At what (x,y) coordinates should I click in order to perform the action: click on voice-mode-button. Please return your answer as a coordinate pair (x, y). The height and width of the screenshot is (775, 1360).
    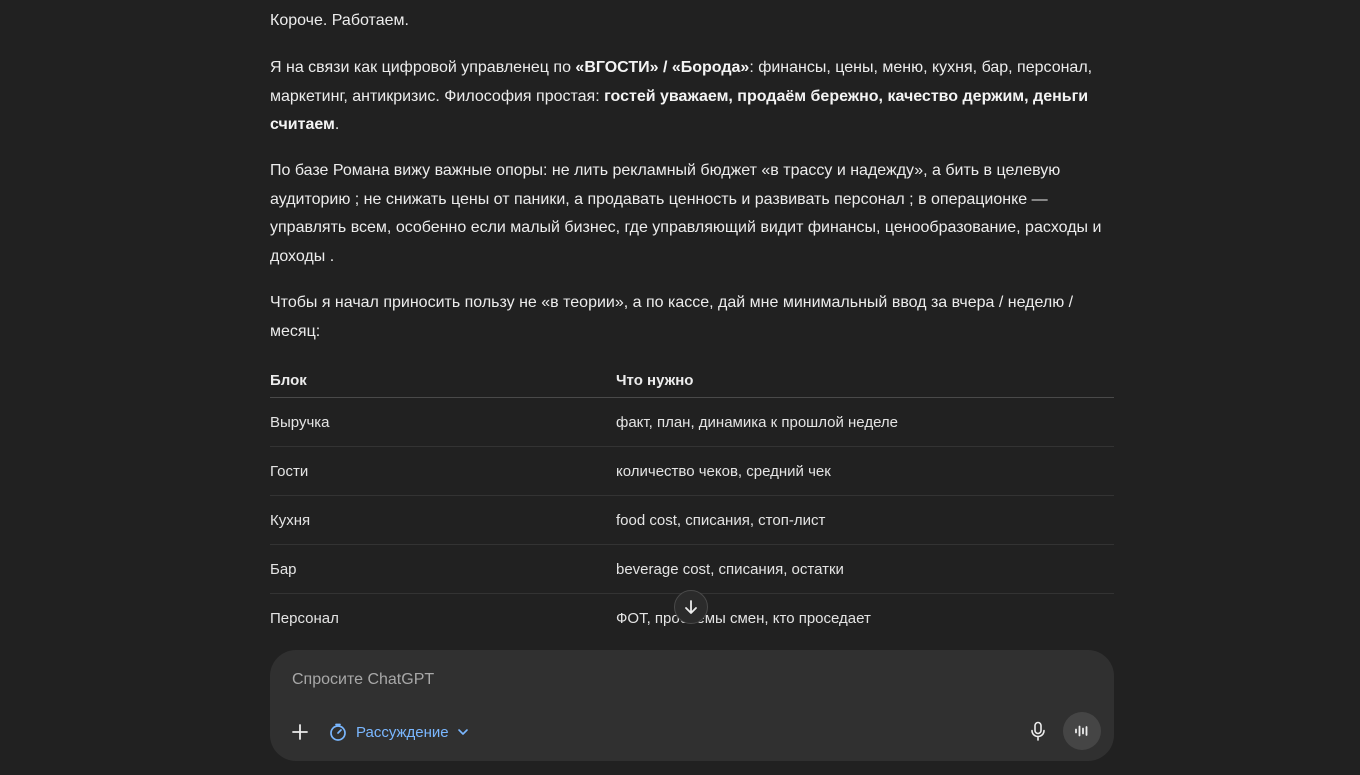
    Looking at the image, I should click on (1082, 731).